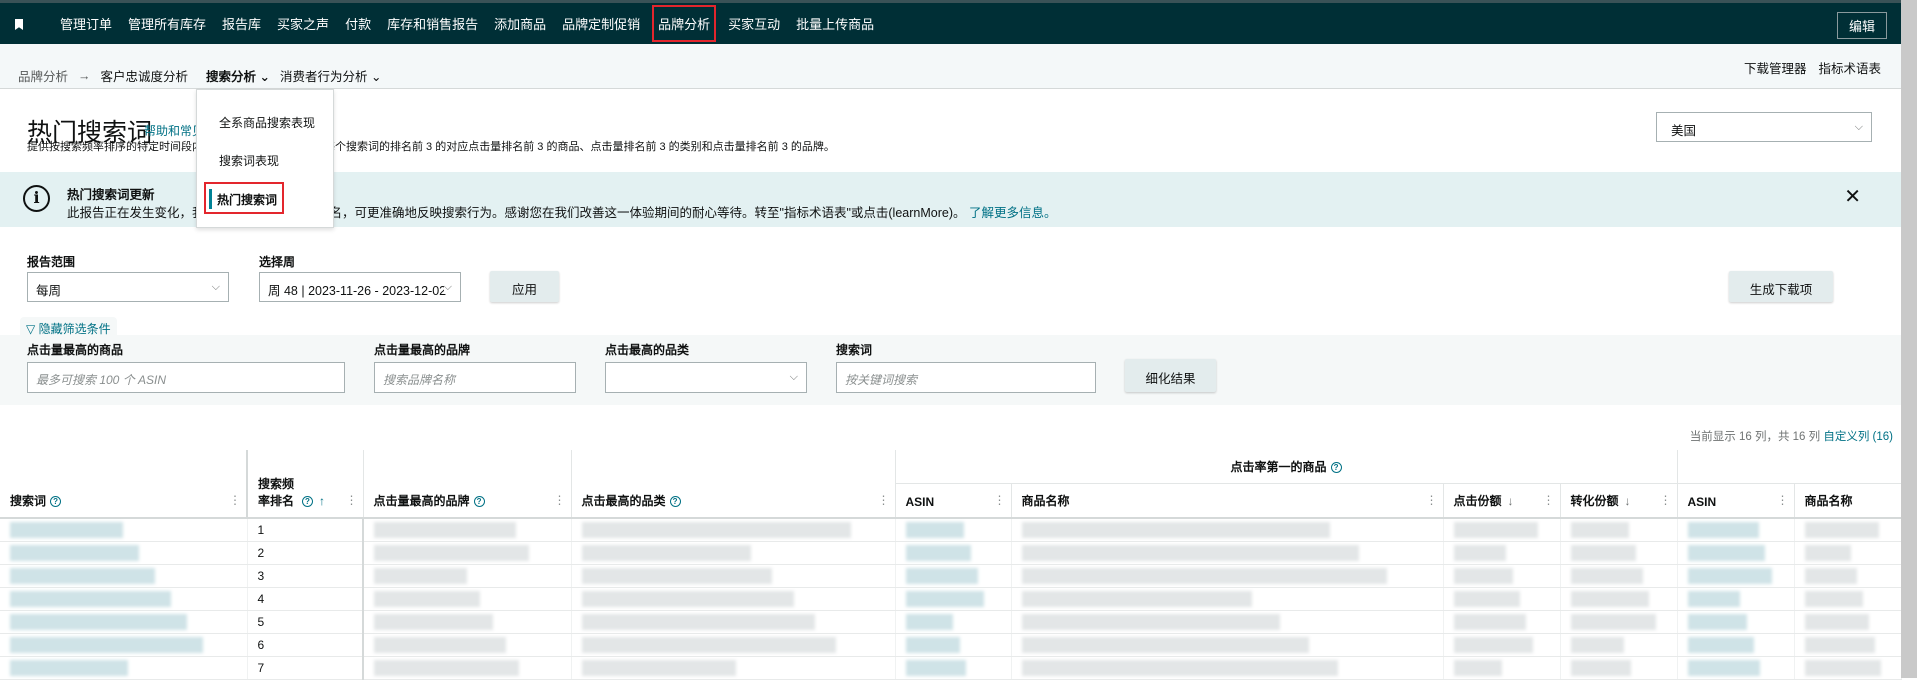  I want to click on breadcrumb-brand-analytics: 品牌分析, so click(43, 75).